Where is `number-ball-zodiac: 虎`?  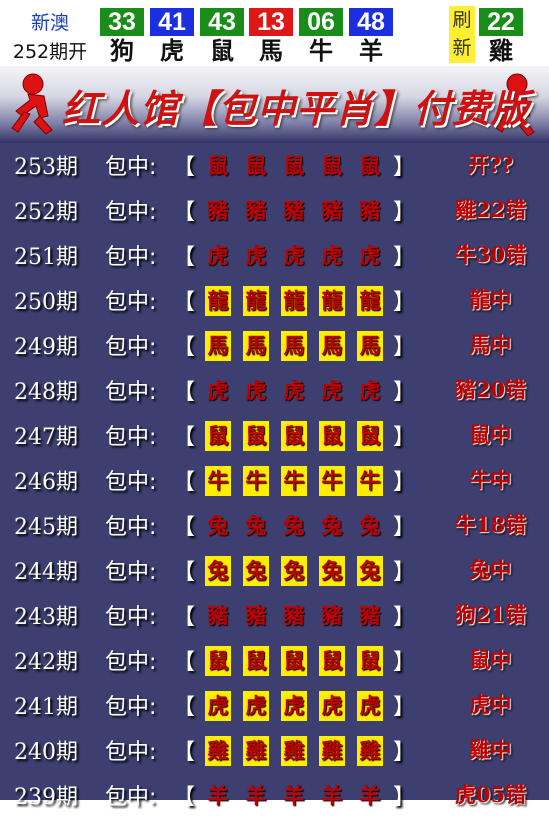
number-ball-zodiac: 虎 is located at coordinates (172, 51).